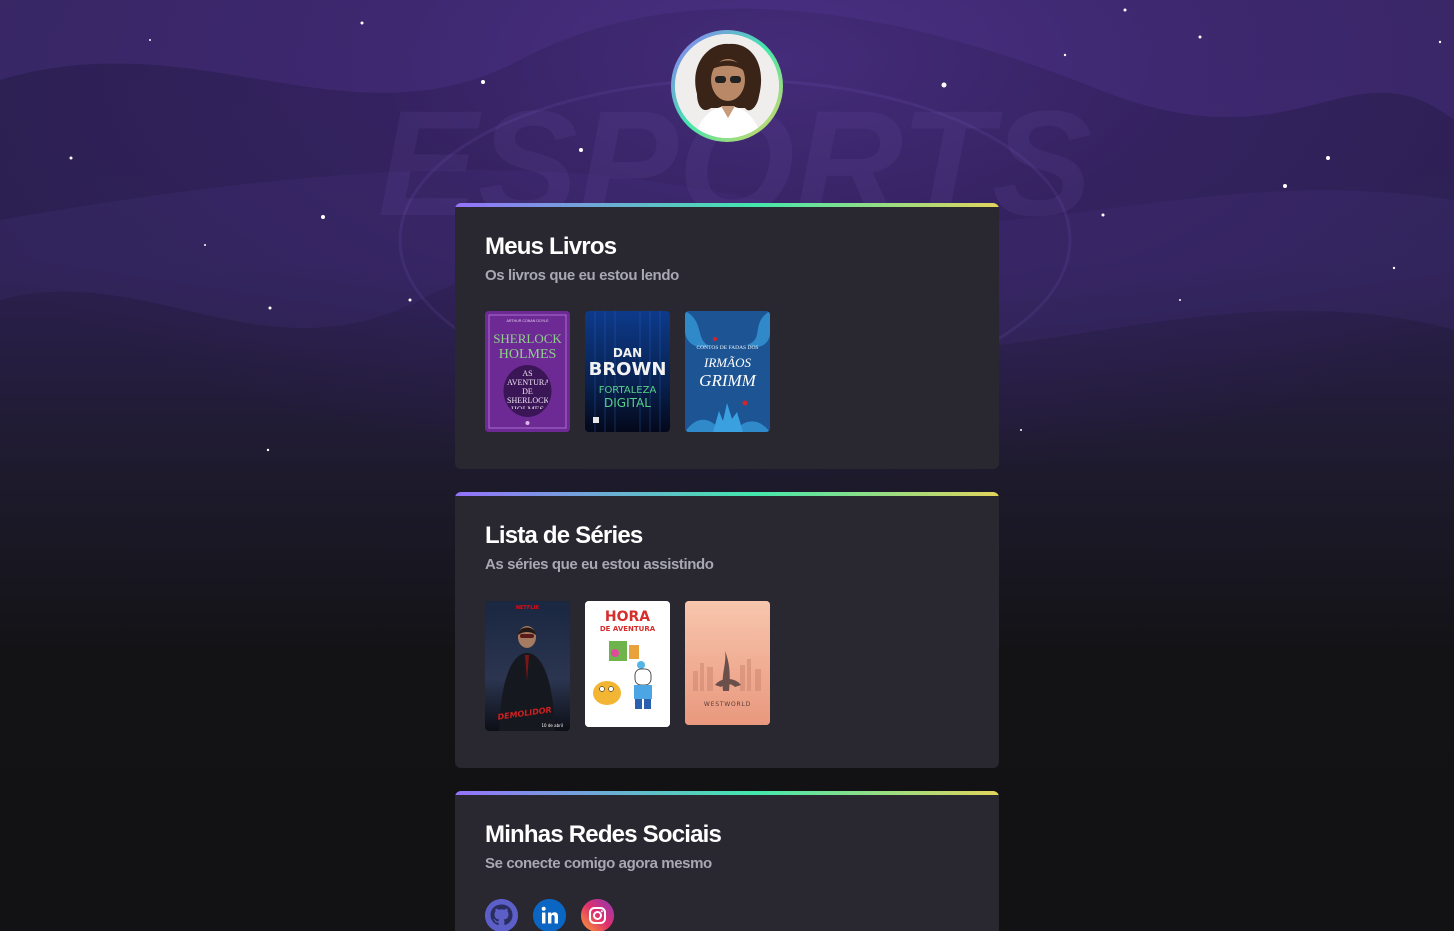 This screenshot has width=1454, height=931. What do you see at coordinates (528, 354) in the screenshot?
I see `sherlock-title-2: HOLMES` at bounding box center [528, 354].